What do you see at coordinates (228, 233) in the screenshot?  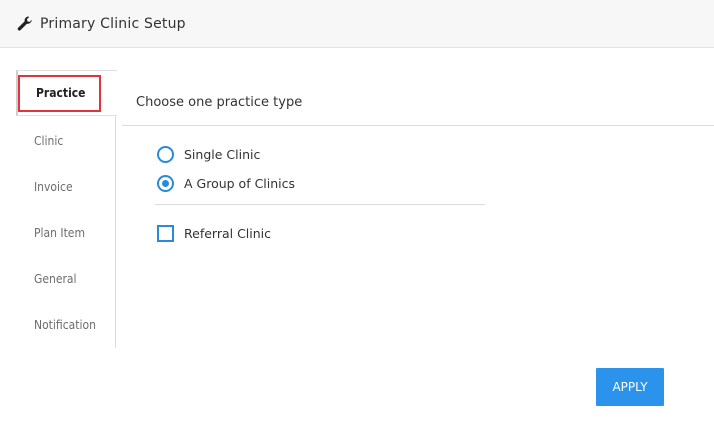 I see `checkbox-label: Referral Clinic` at bounding box center [228, 233].